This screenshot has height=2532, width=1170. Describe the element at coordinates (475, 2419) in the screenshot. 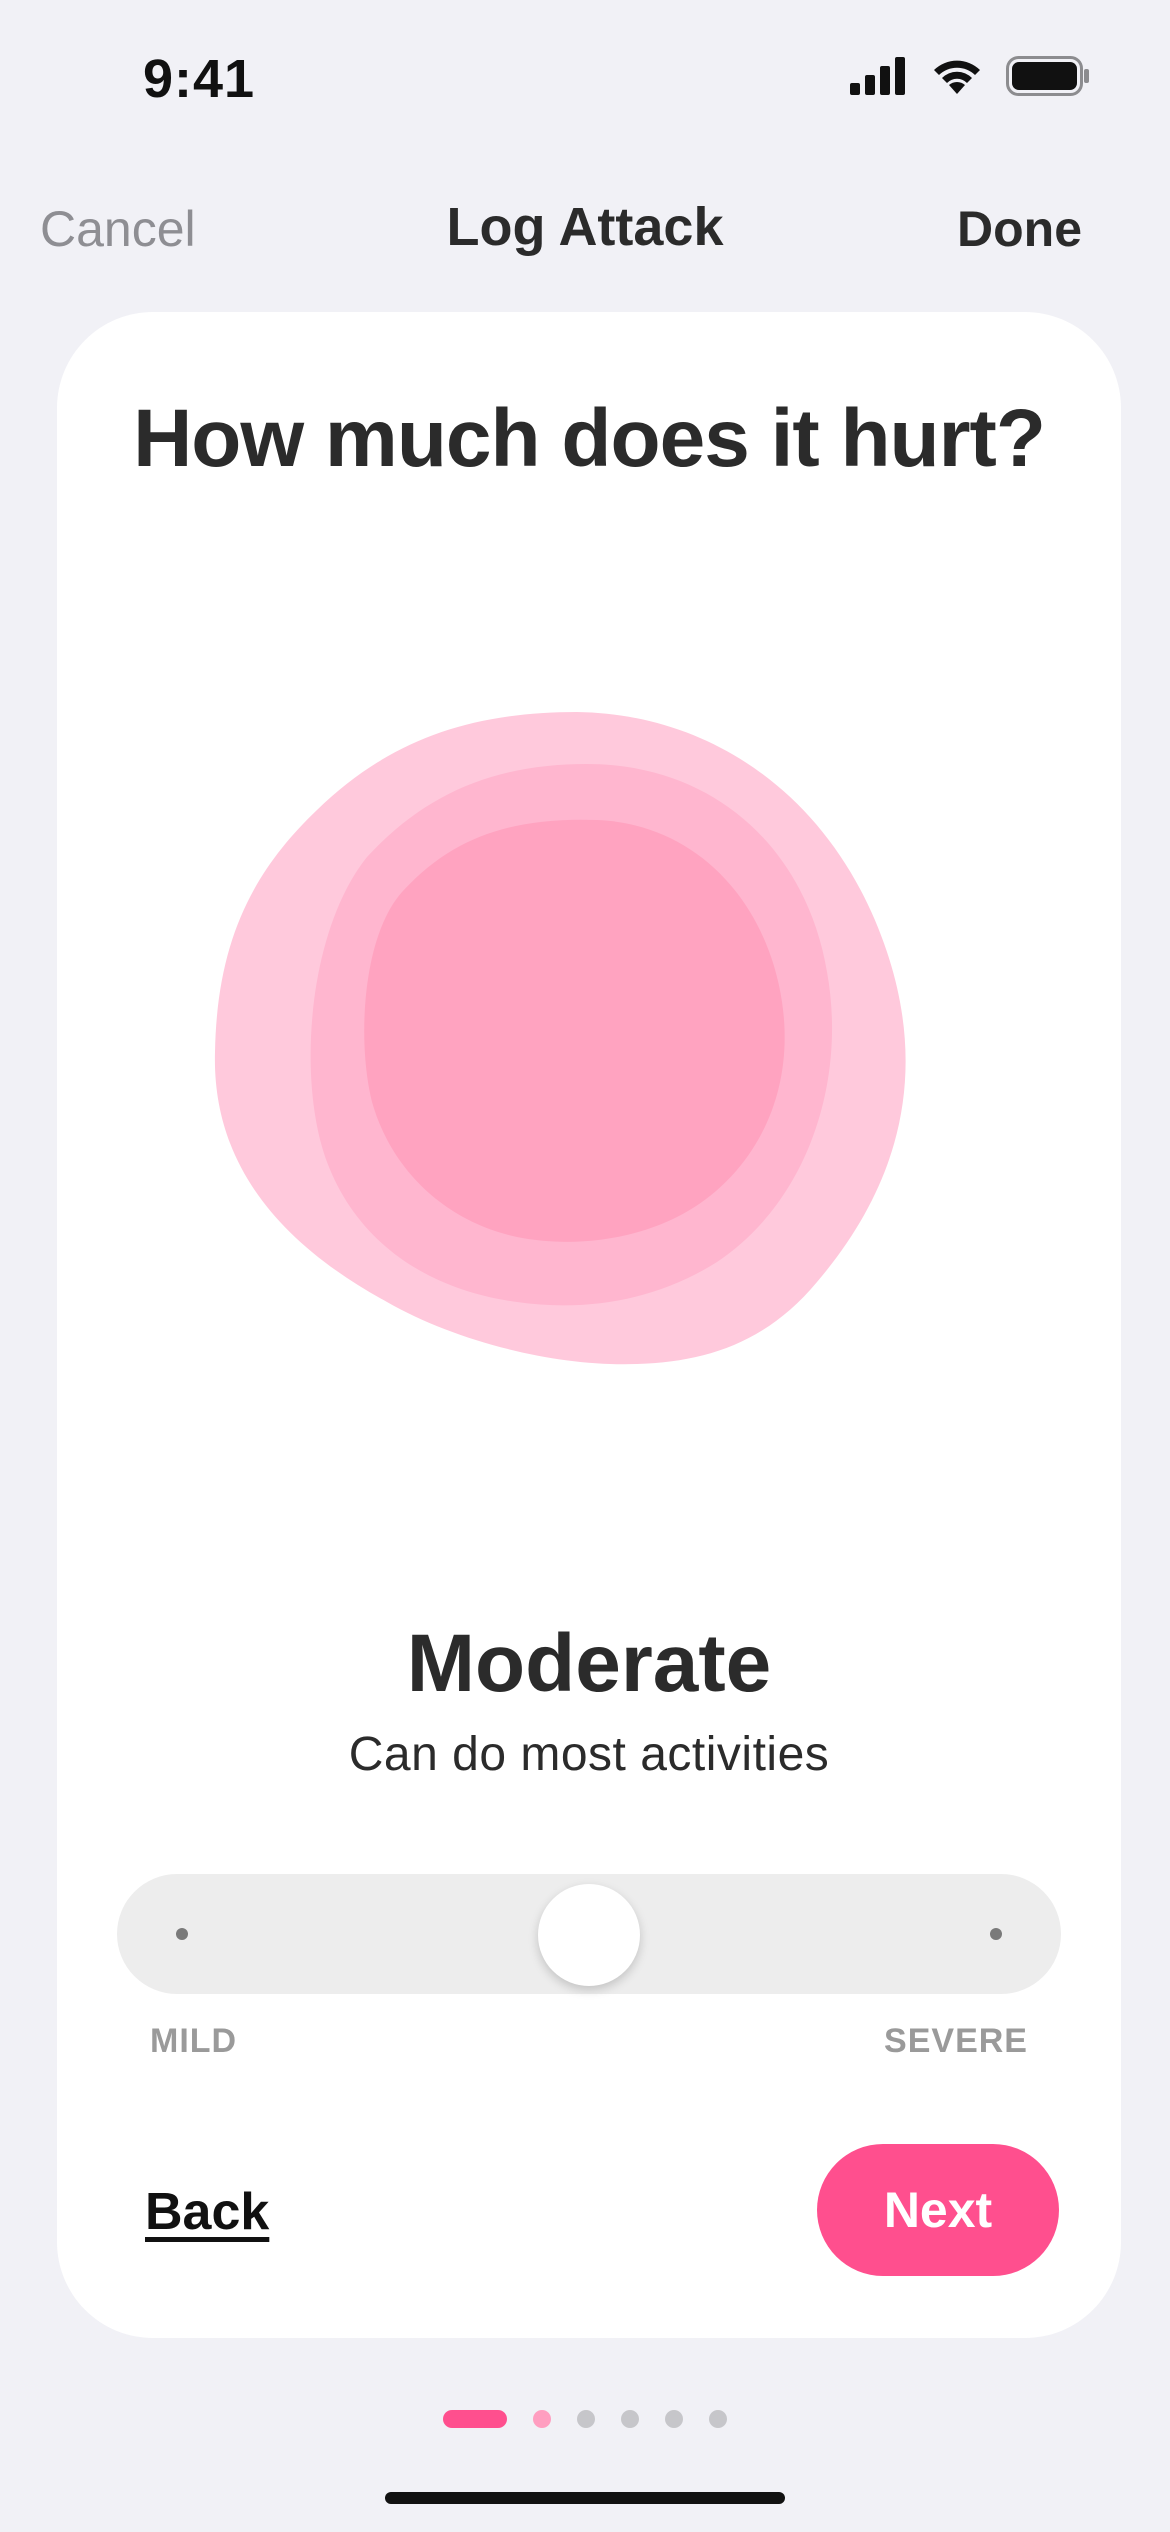

I see `page-indicator-active` at that location.